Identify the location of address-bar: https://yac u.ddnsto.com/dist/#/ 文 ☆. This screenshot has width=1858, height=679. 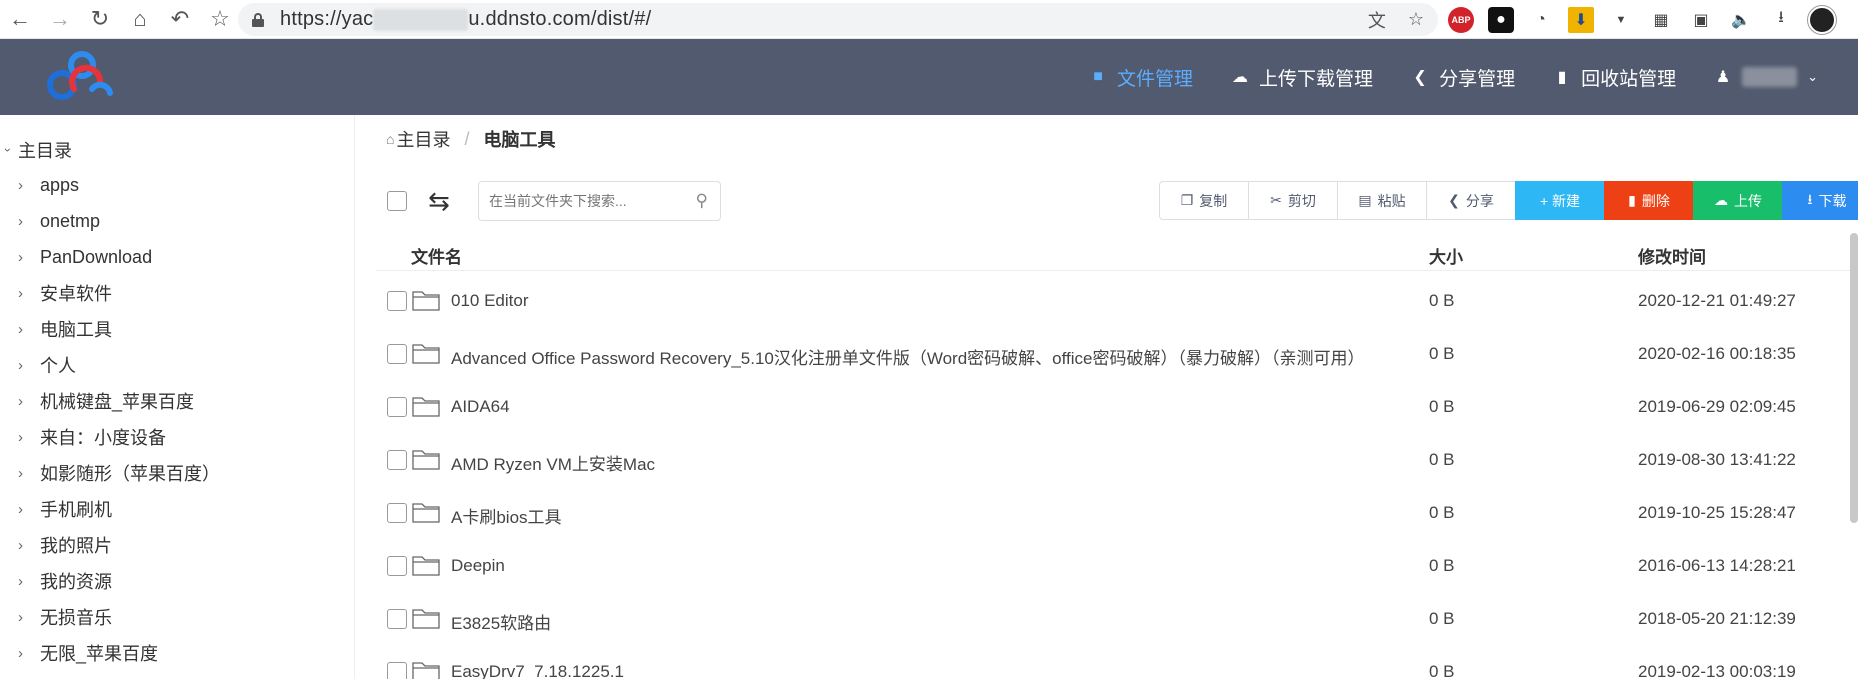
(838, 19).